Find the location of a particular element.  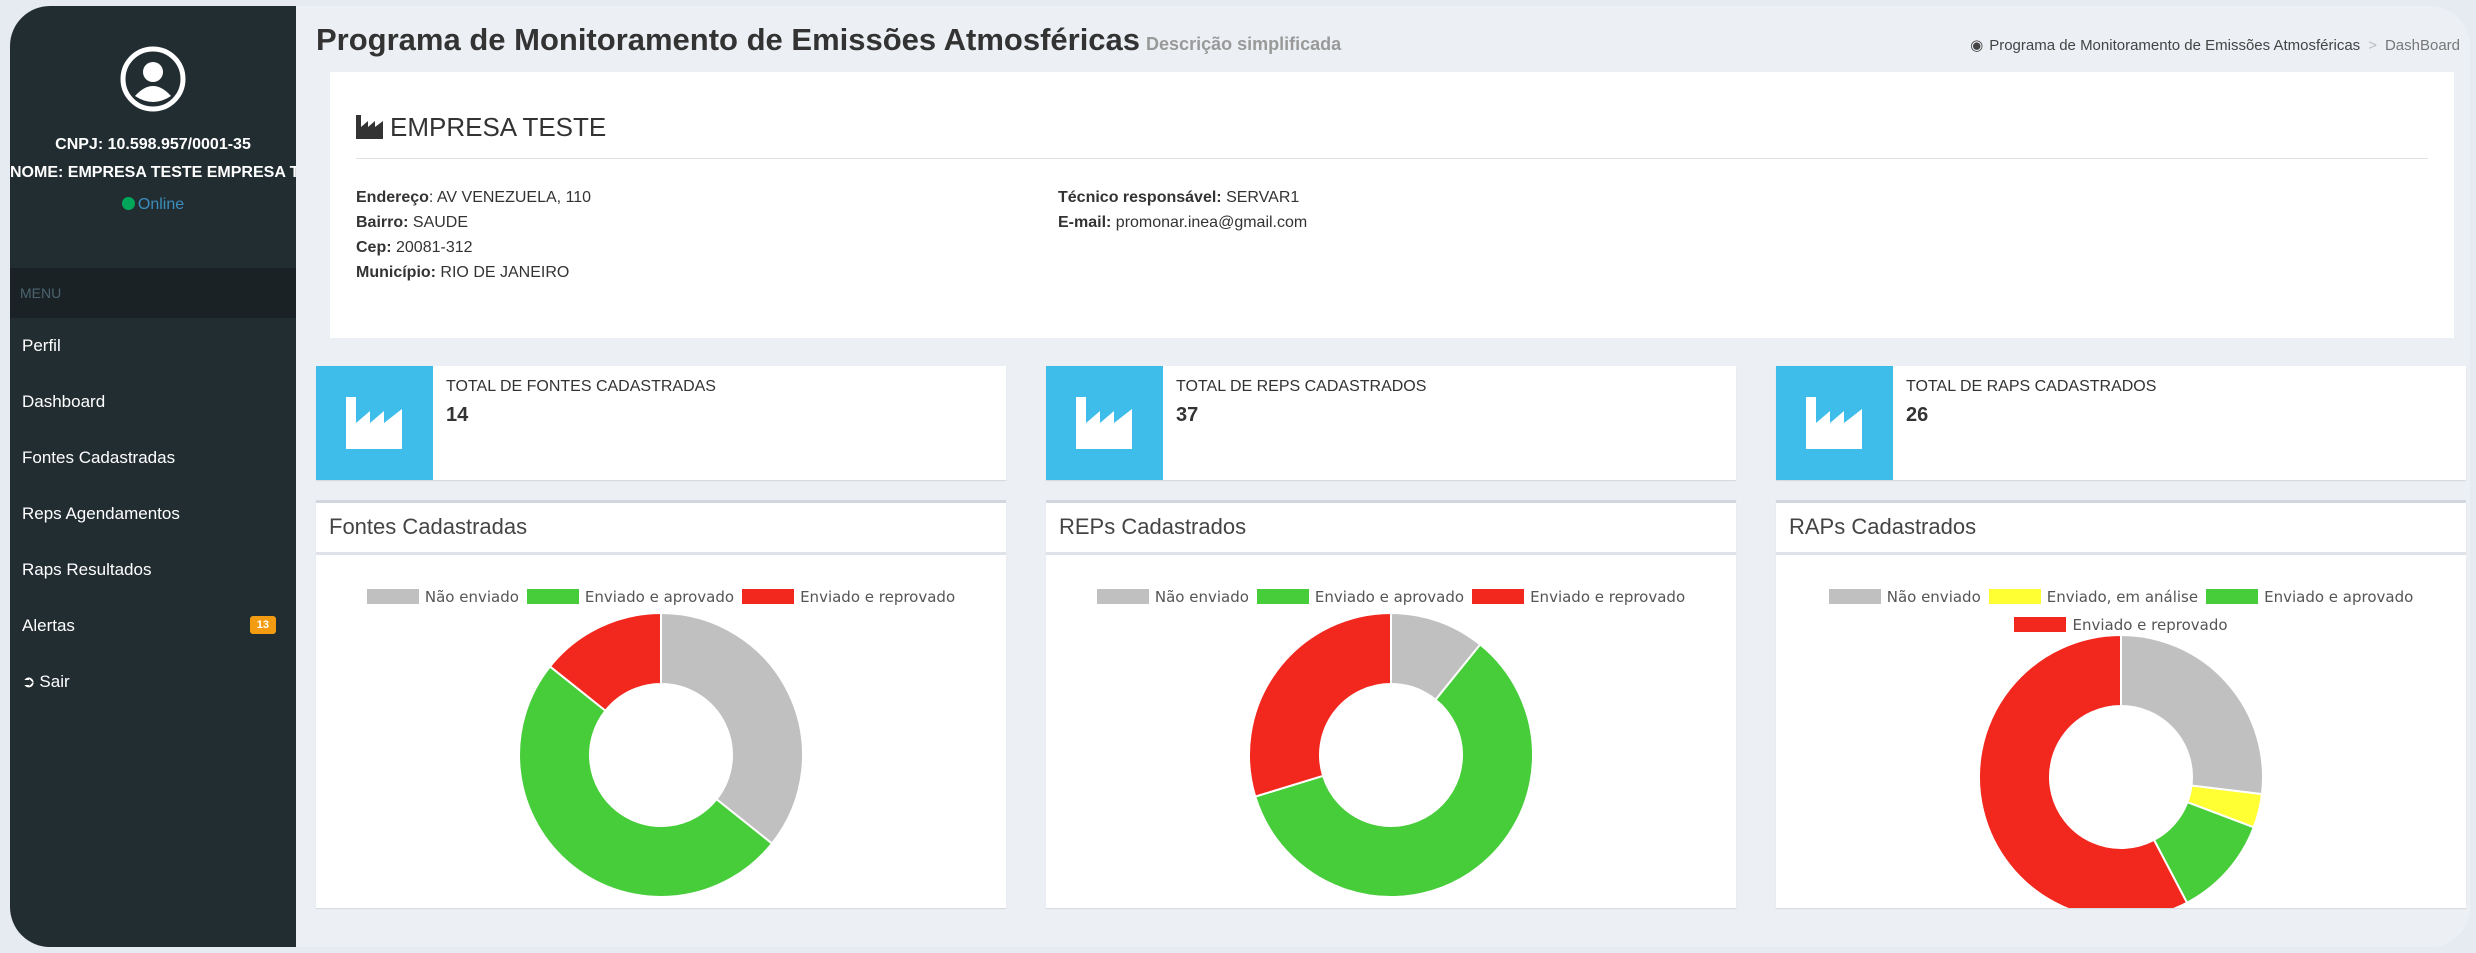

sidebar-item-sair: ➲ Sair is located at coordinates (153, 682).